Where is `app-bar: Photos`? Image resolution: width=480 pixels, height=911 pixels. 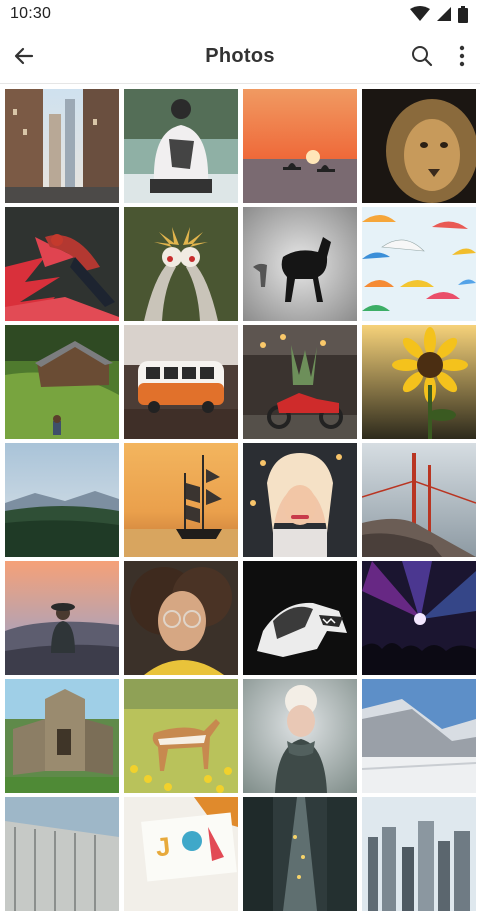 app-bar: Photos is located at coordinates (240, 56).